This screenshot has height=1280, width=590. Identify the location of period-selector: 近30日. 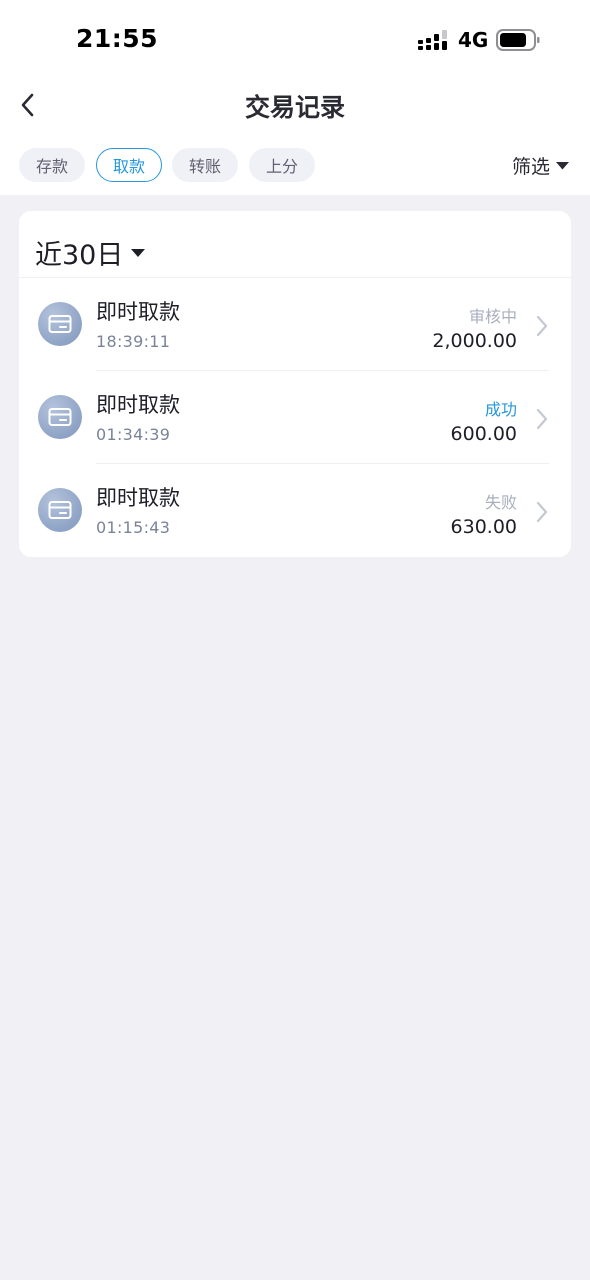
(90, 252).